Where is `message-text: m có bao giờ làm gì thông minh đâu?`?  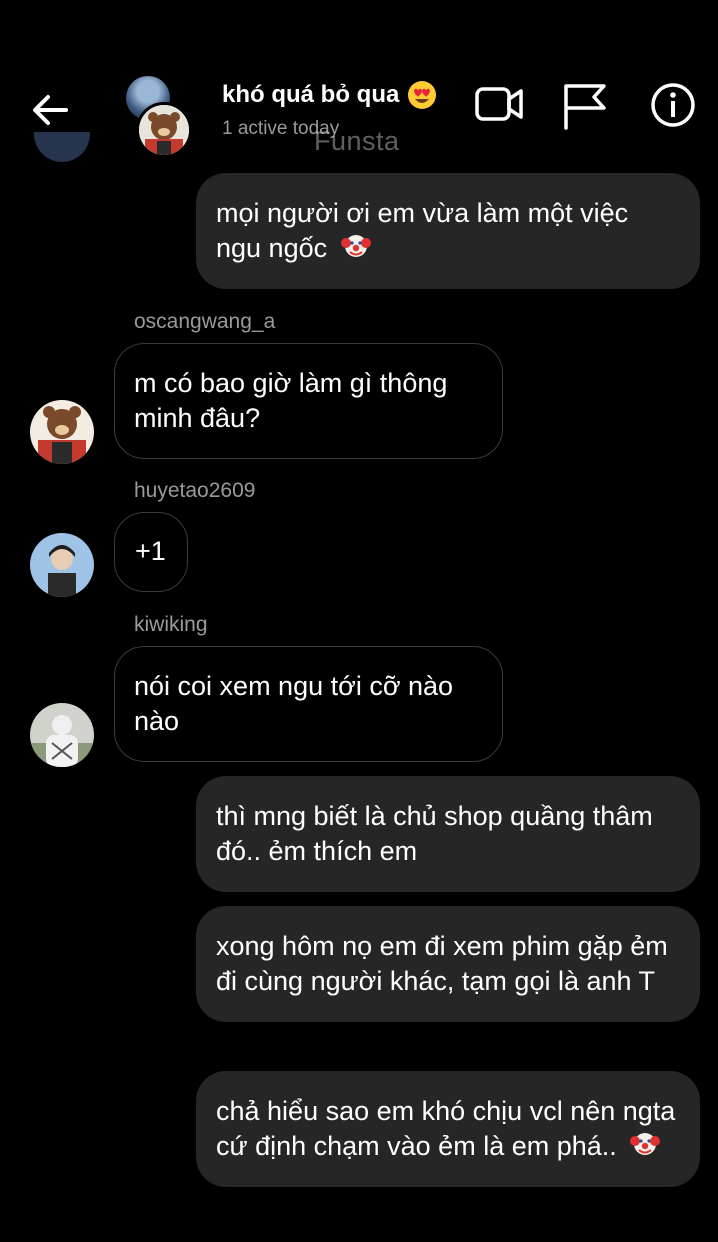 message-text: m có bao giờ làm gì thông minh đâu? is located at coordinates (291, 400).